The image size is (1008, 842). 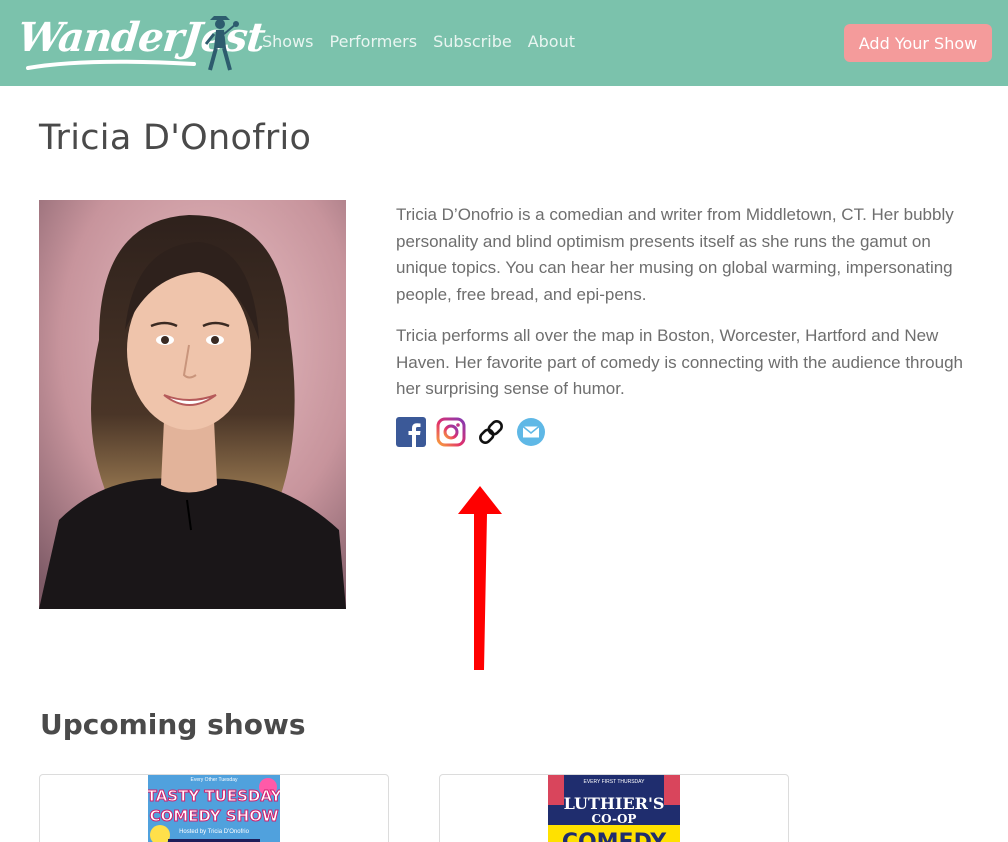 What do you see at coordinates (531, 432) in the screenshot?
I see `email-icon` at bounding box center [531, 432].